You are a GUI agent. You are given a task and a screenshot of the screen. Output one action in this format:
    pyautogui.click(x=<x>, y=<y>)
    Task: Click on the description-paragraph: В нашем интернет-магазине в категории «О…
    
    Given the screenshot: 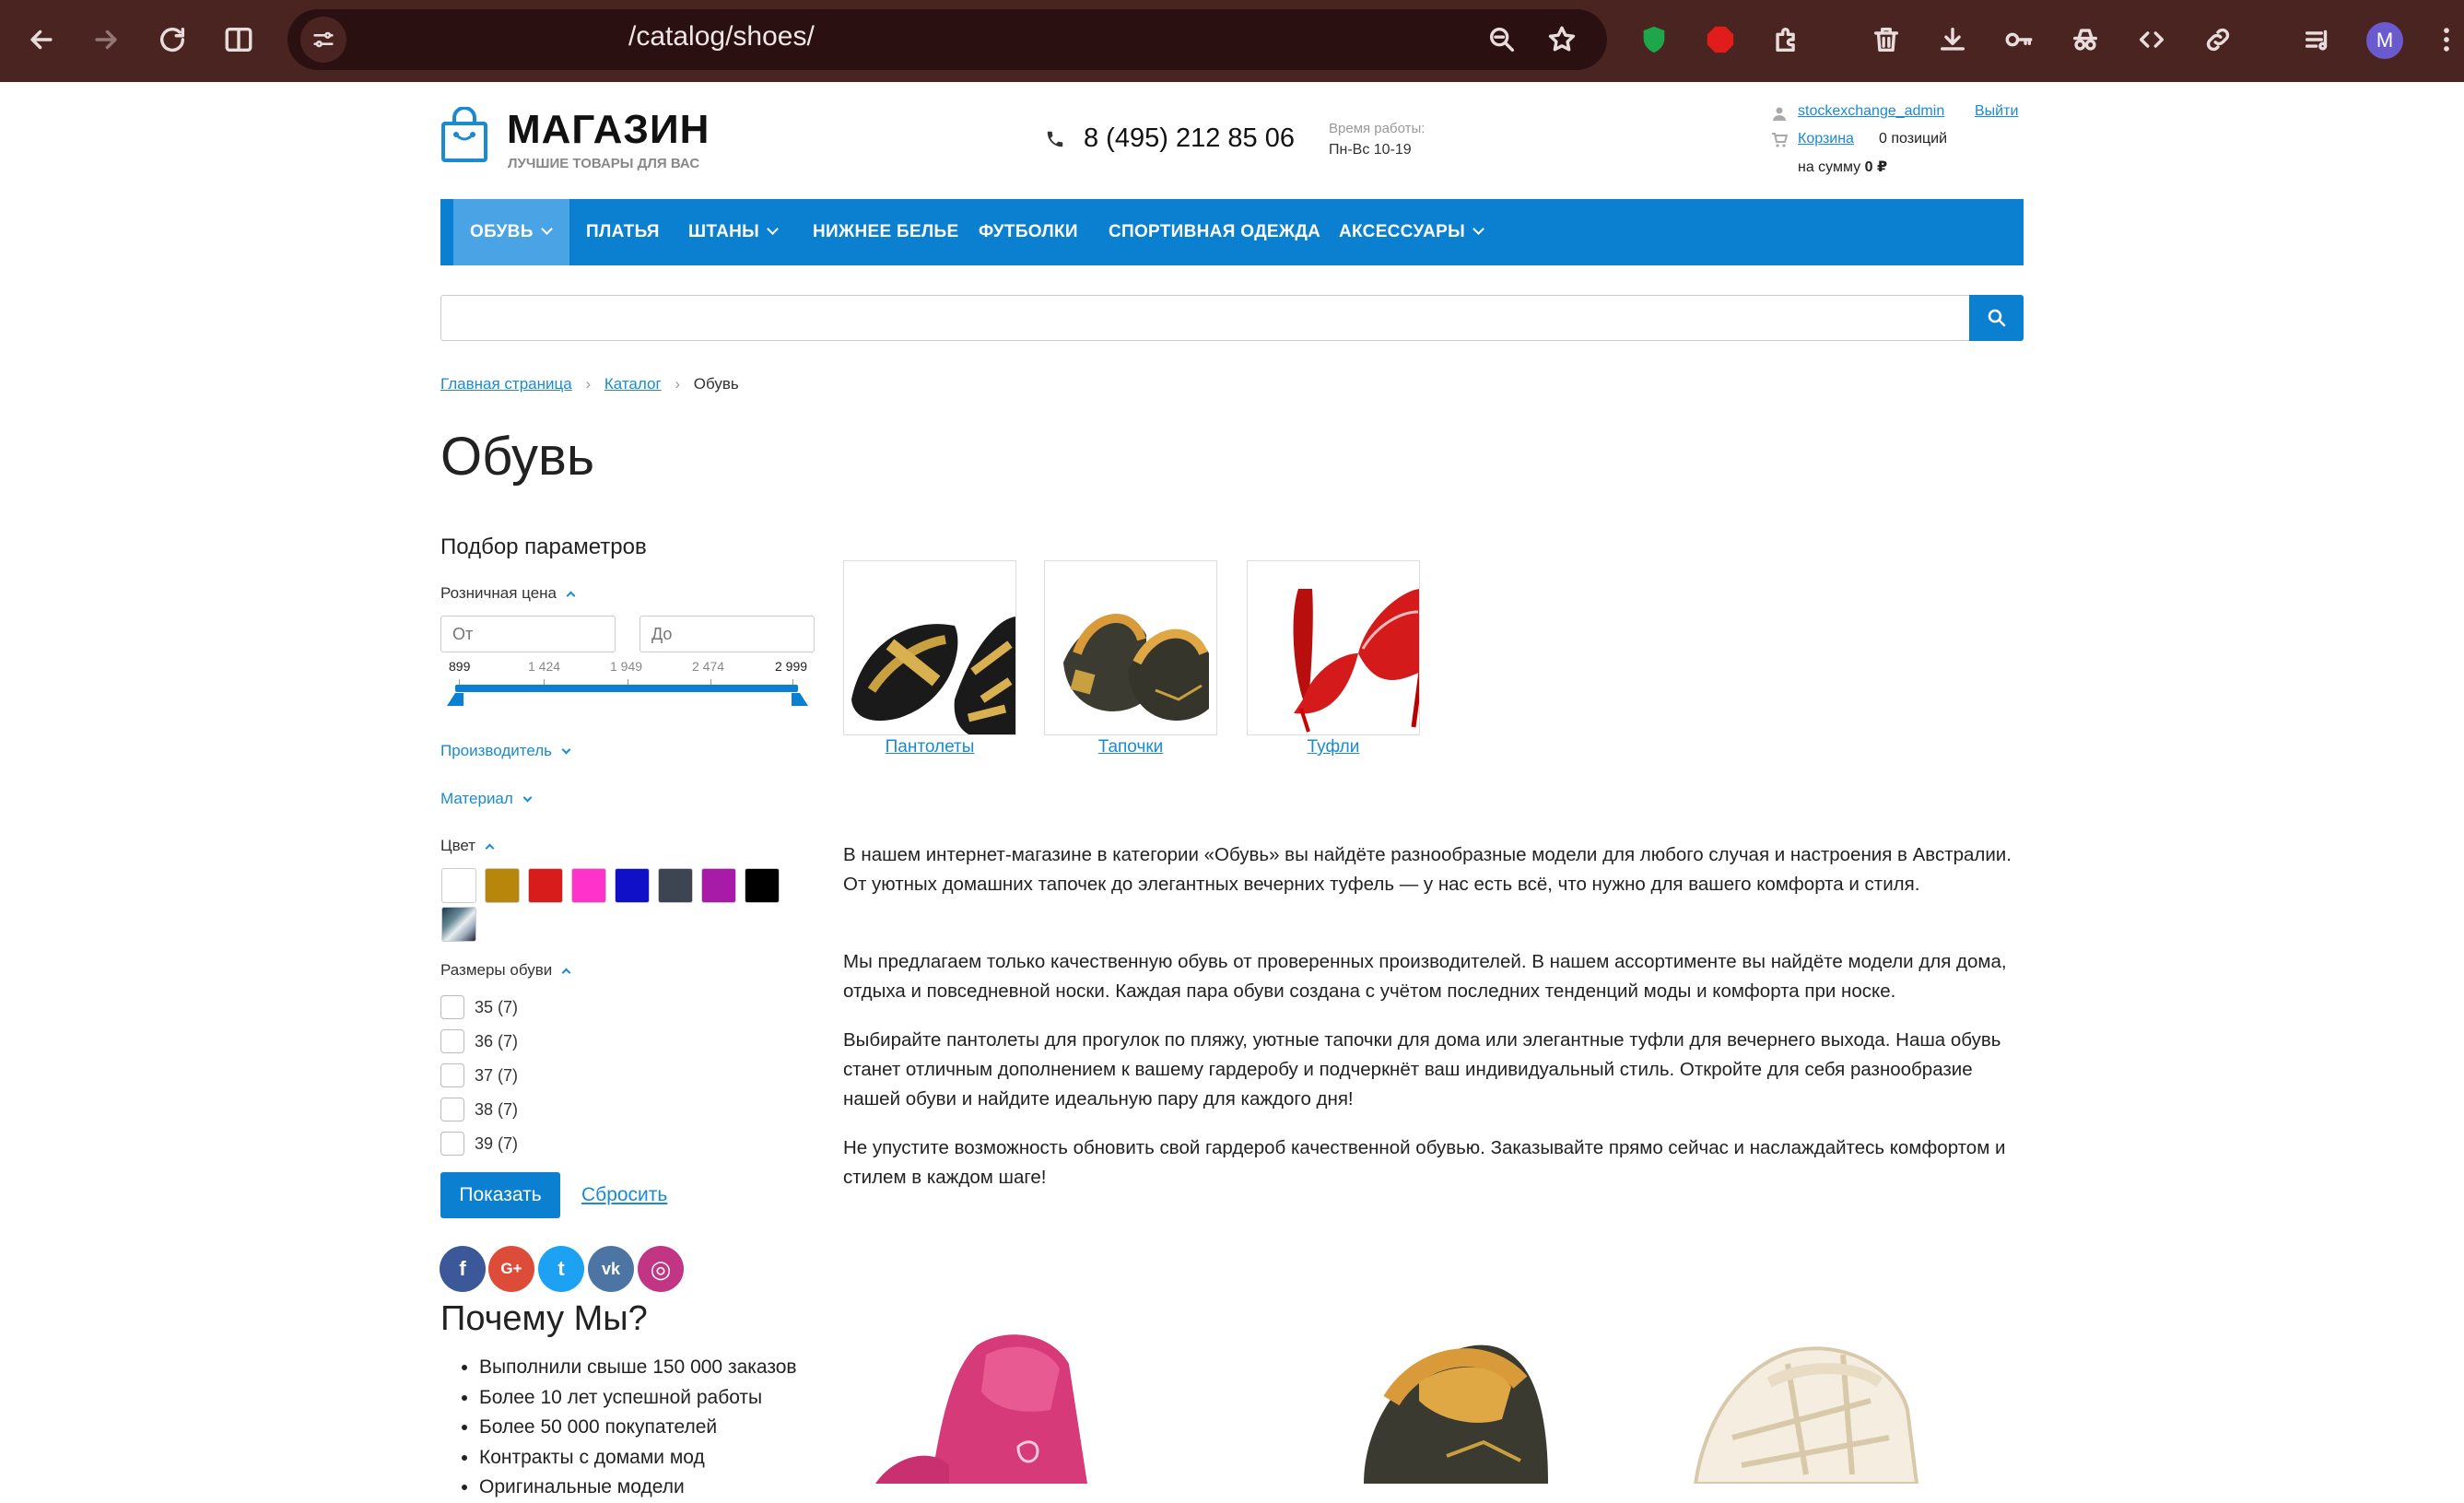 What is the action you would take?
    pyautogui.click(x=1427, y=869)
    